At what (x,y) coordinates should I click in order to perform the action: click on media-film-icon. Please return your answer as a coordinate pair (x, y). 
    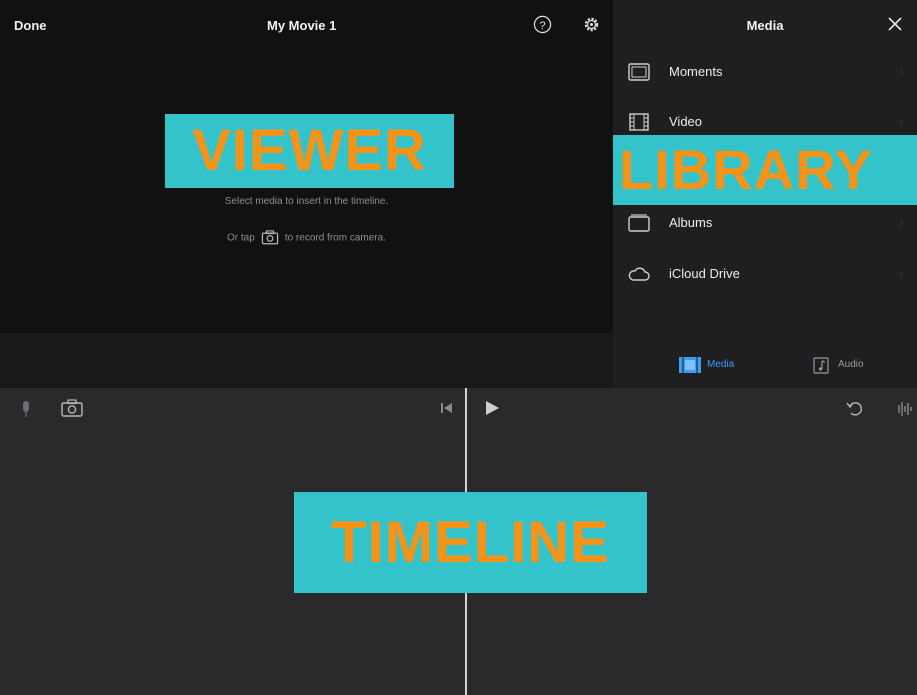
    Looking at the image, I should click on (690, 365).